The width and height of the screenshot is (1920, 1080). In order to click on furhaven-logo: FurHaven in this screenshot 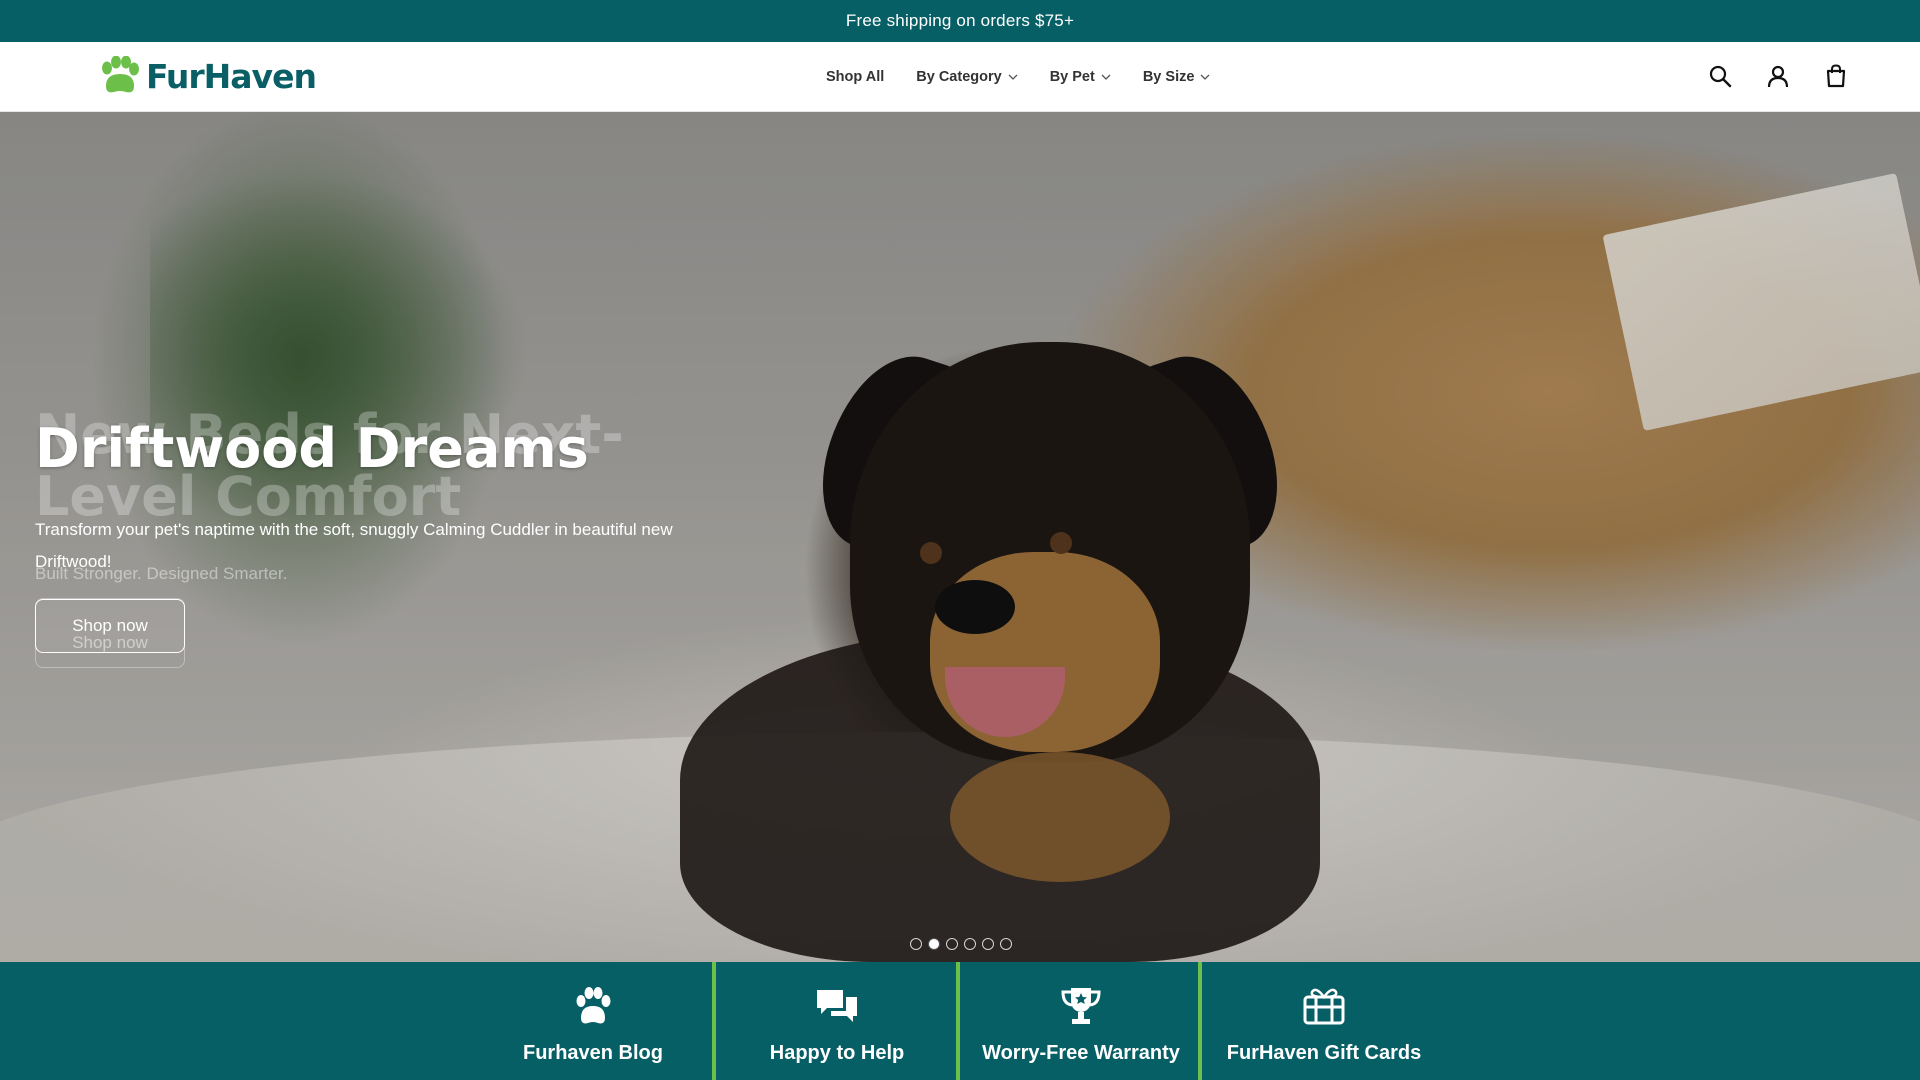, I will do `click(207, 76)`.